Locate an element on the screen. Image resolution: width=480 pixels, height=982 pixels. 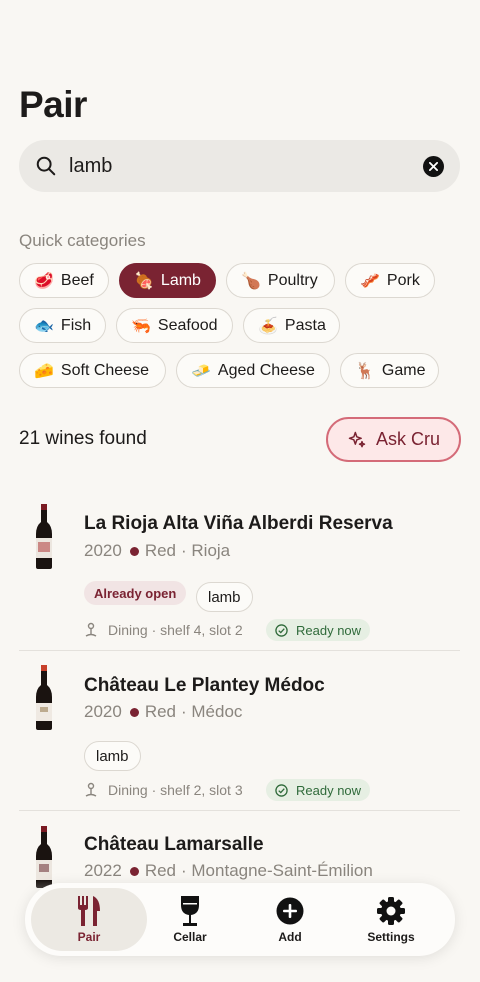
wine-year: 2022 is located at coordinates (103, 870).